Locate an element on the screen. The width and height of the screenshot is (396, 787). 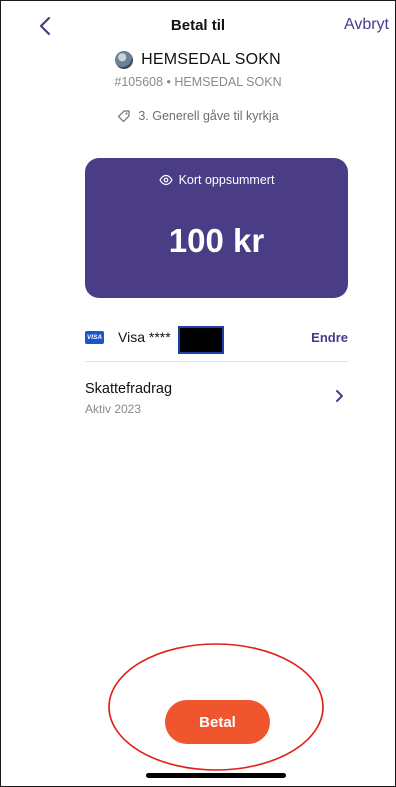
tax-deduction-status: Aktiv 2023 is located at coordinates (113, 409).